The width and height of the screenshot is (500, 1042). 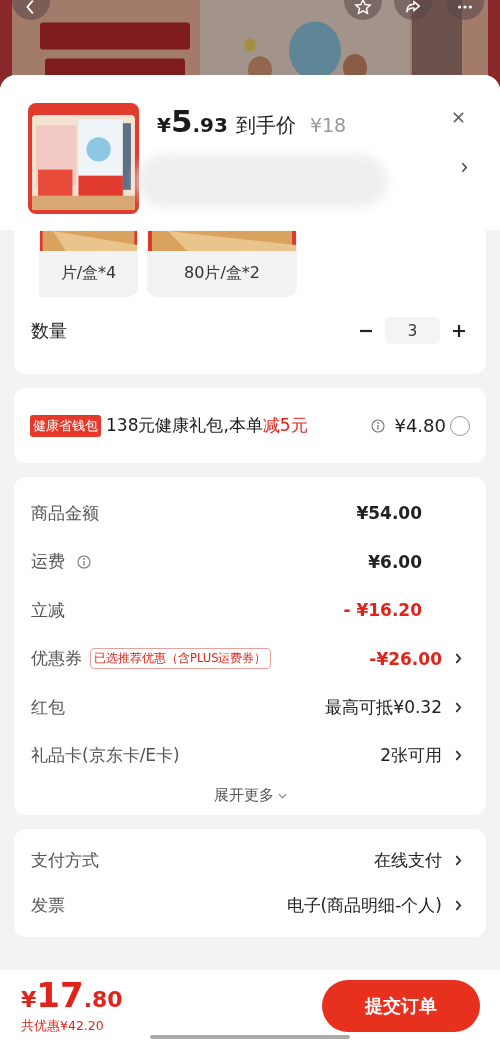 What do you see at coordinates (395, 561) in the screenshot?
I see `row-value: ¥6.00` at bounding box center [395, 561].